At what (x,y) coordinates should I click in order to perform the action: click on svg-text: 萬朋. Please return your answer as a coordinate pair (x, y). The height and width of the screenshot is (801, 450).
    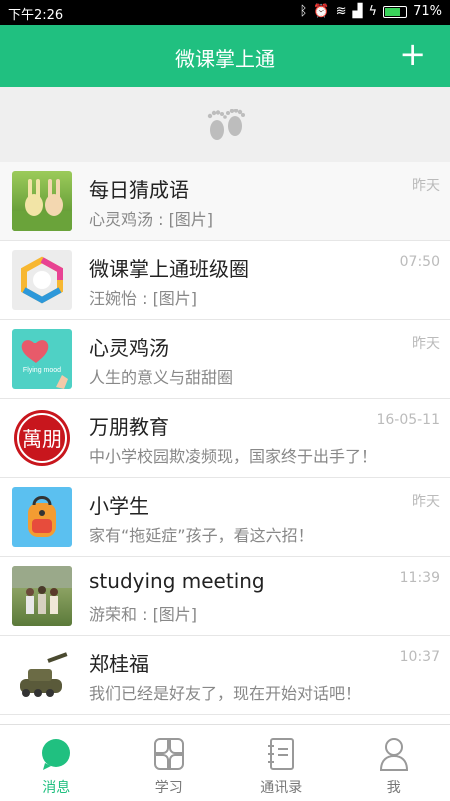
    Looking at the image, I should click on (42, 439).